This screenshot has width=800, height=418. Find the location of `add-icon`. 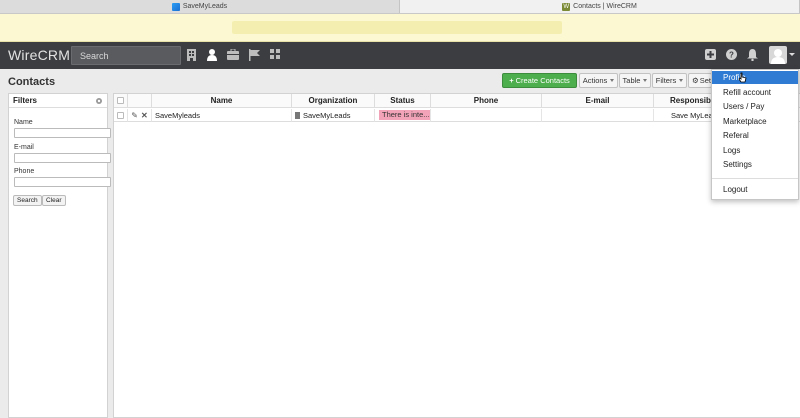

add-icon is located at coordinates (711, 55).